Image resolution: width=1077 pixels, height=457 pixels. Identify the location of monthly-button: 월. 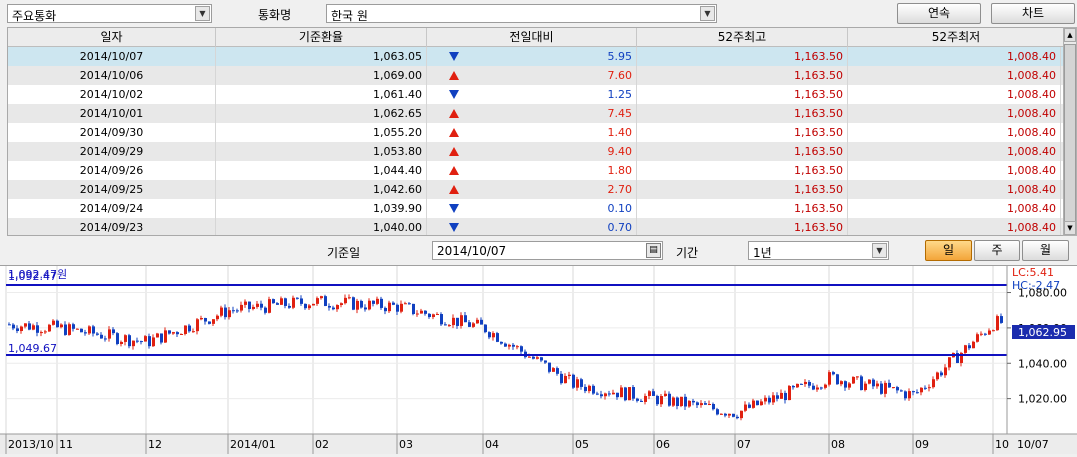
(1045, 250).